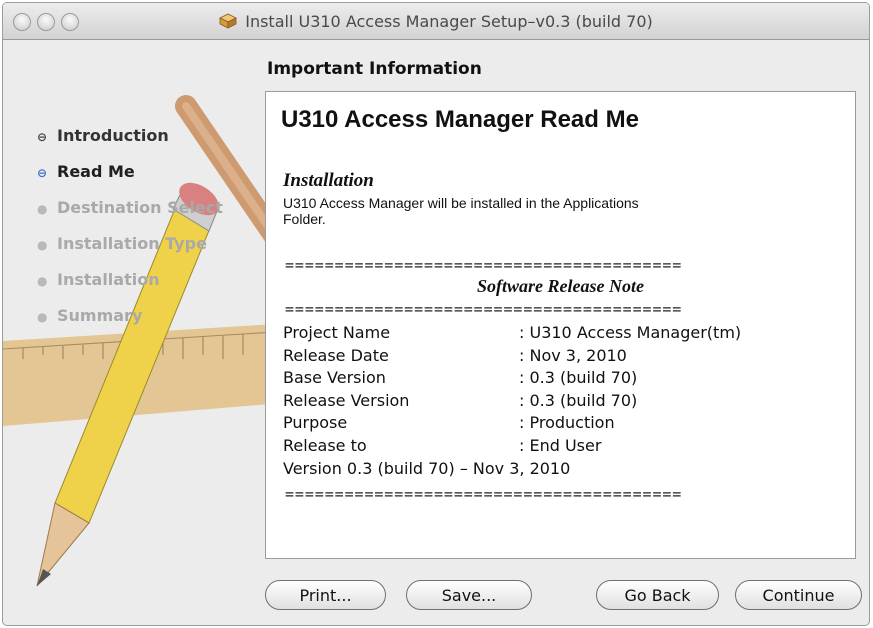  Describe the element at coordinates (560, 445) in the screenshot. I see `release-note-value: : End User` at that location.